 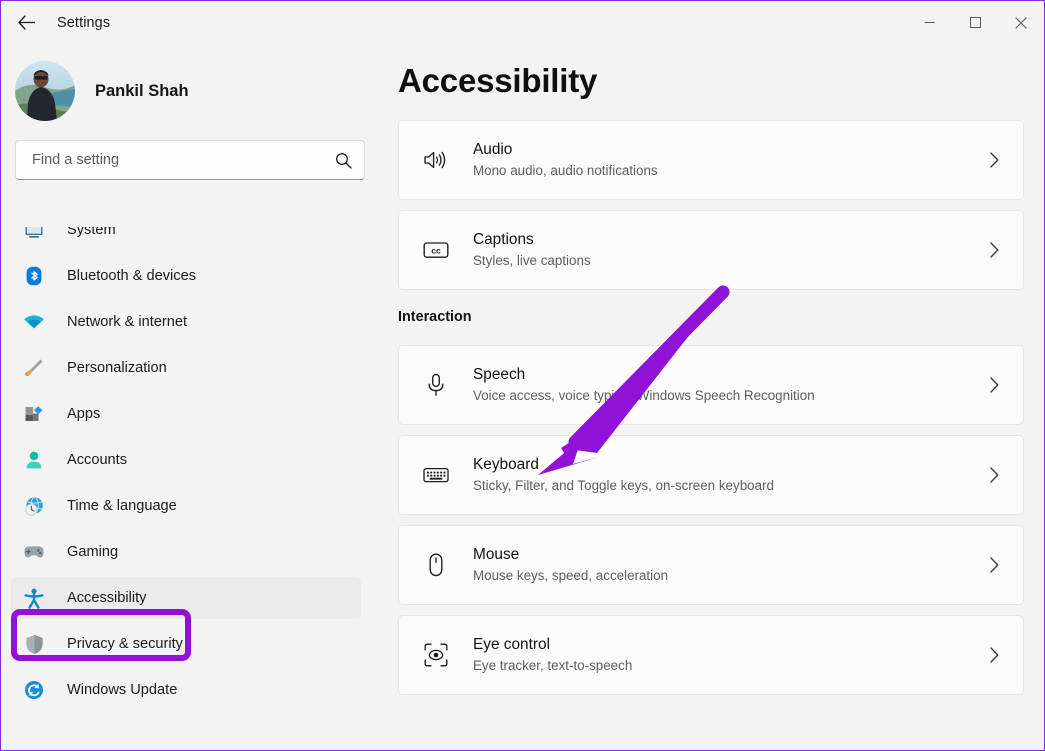 I want to click on minimize-icon, so click(x=929, y=22).